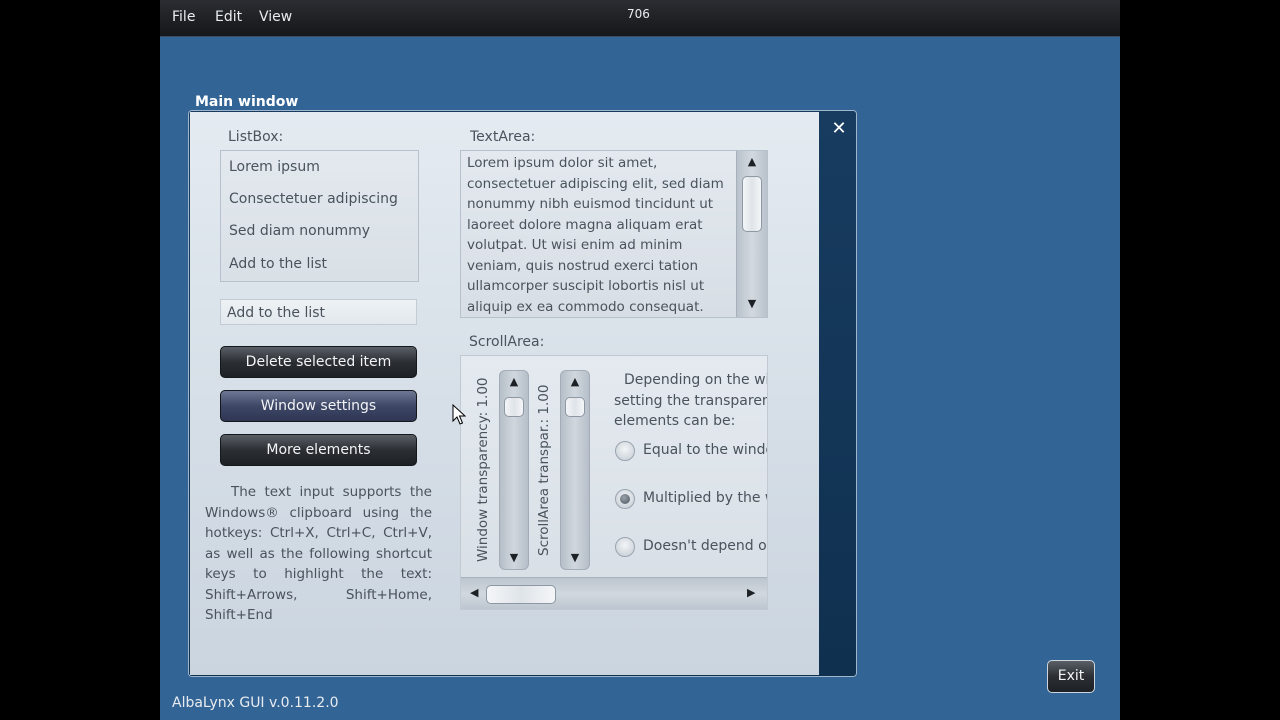 The image size is (1280, 720). I want to click on add-item-input: Add to the list, so click(318, 312).